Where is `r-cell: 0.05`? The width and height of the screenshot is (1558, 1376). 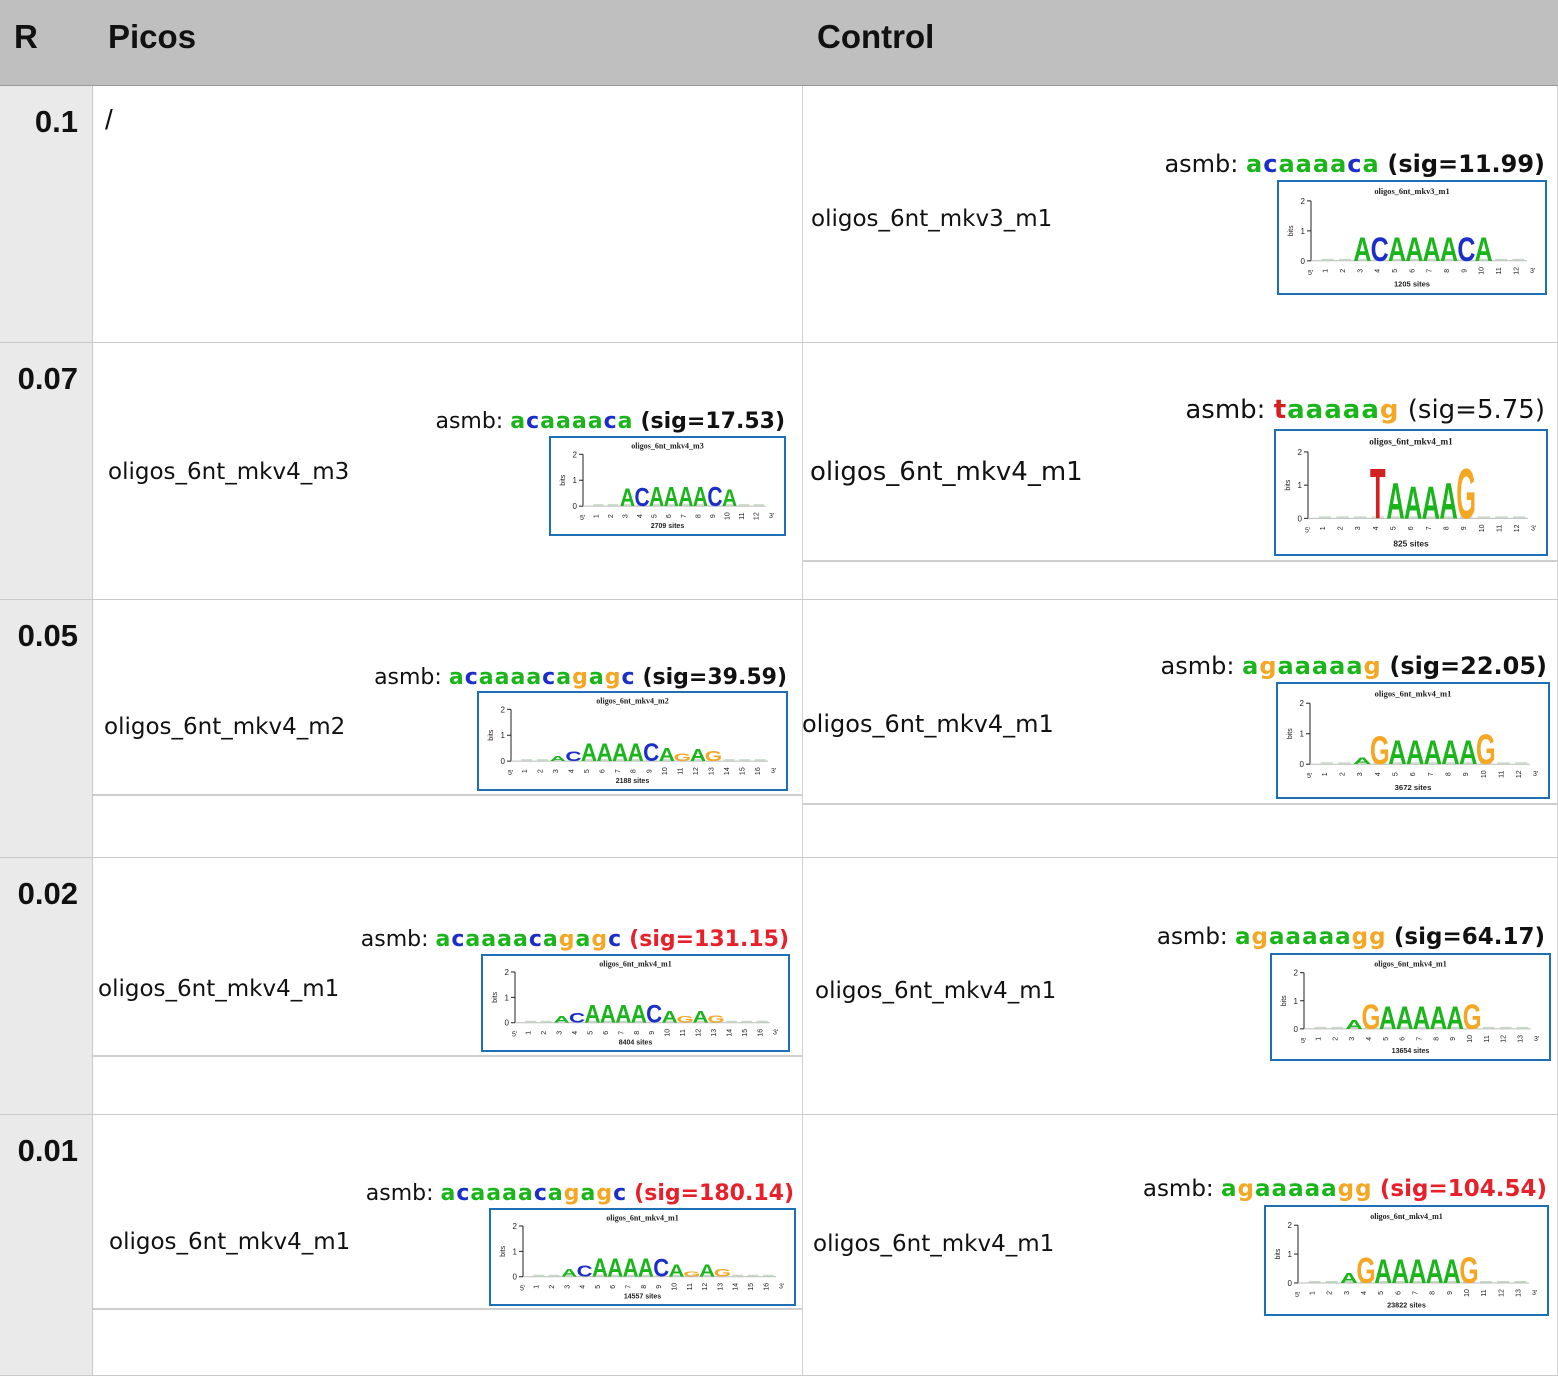
r-cell: 0.05 is located at coordinates (46, 729).